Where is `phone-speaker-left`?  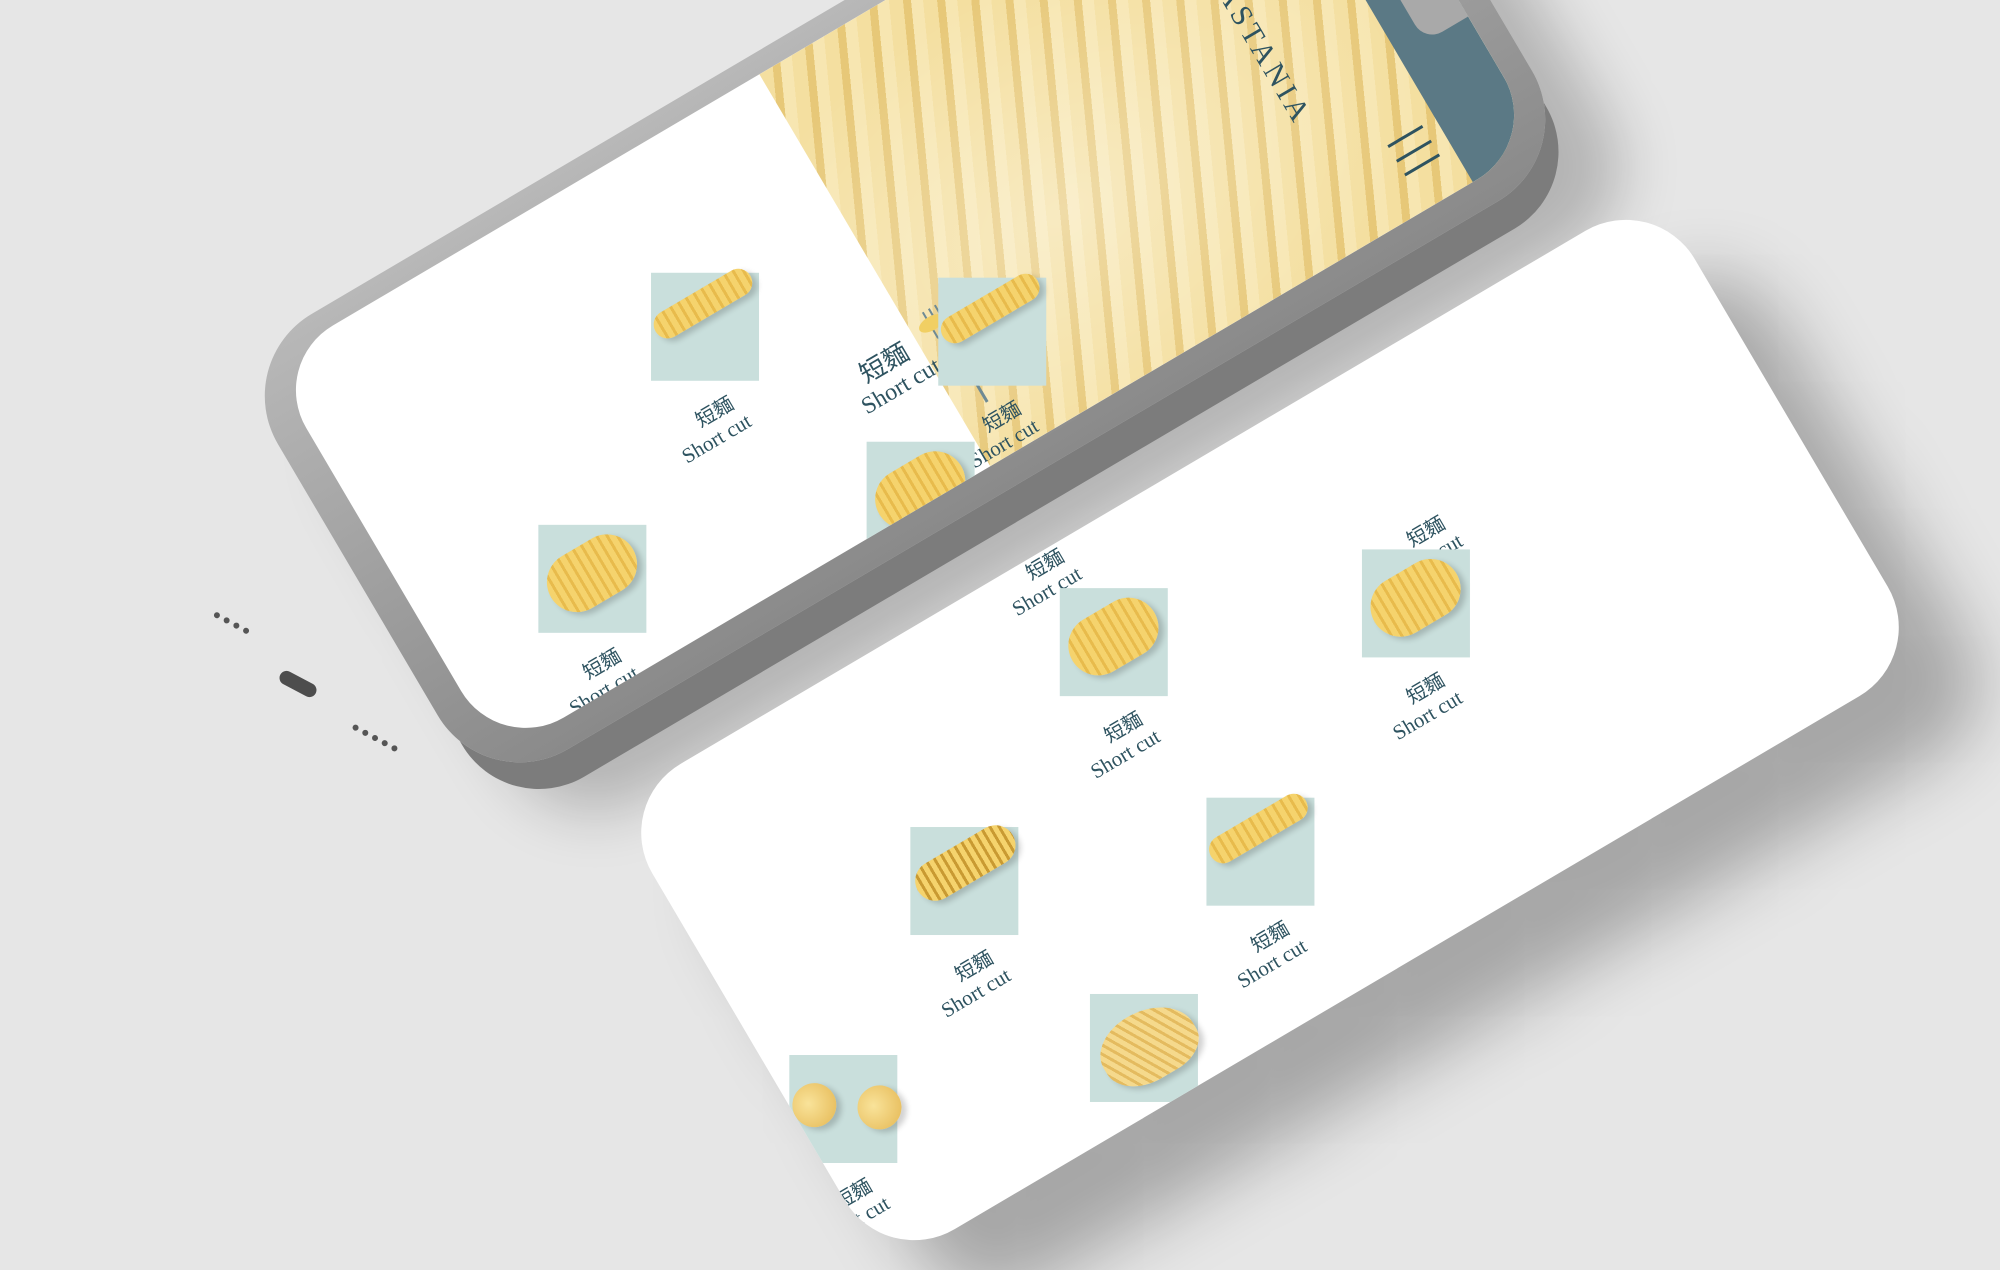 phone-speaker-left is located at coordinates (231, 623).